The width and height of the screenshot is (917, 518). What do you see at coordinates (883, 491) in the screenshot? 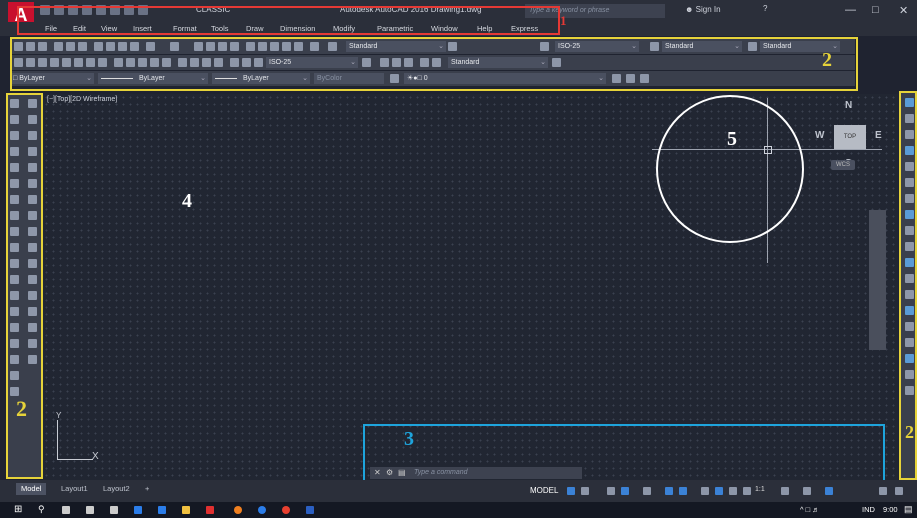
I see `fullscreen-icon` at bounding box center [883, 491].